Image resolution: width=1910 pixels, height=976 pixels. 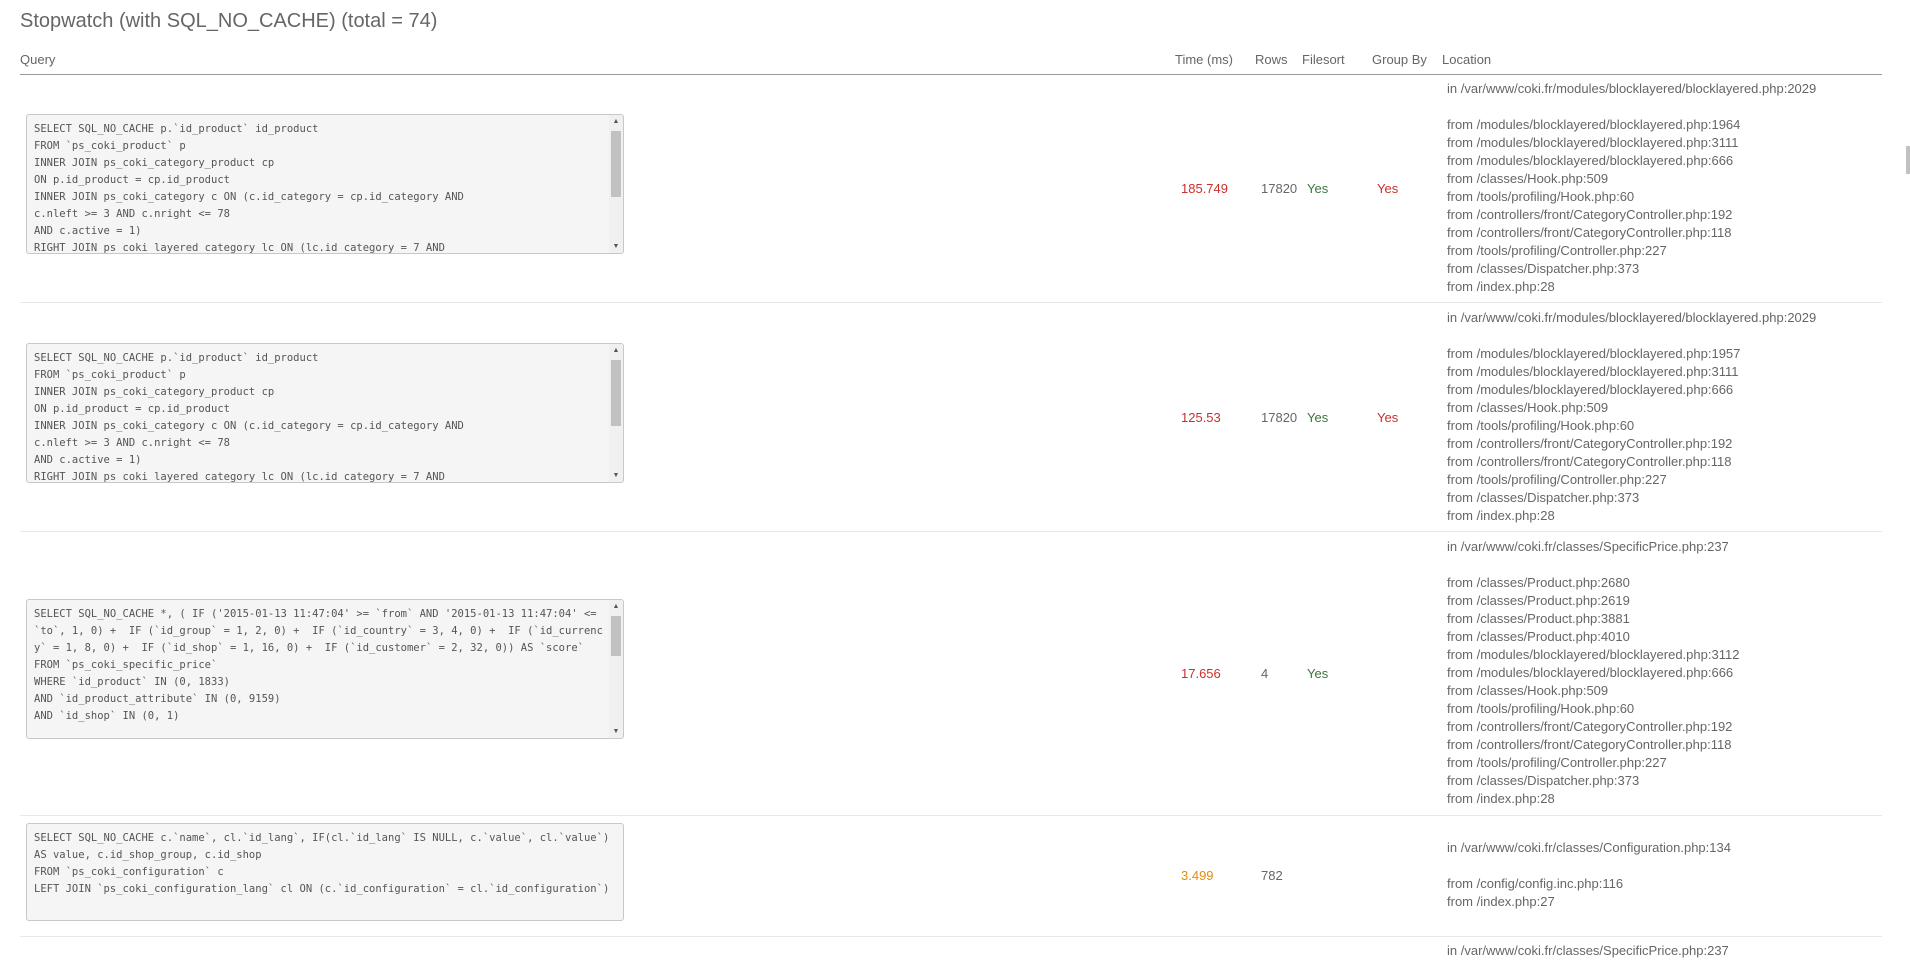 What do you see at coordinates (1204, 59) in the screenshot?
I see `column-header-time: Time (ms)` at bounding box center [1204, 59].